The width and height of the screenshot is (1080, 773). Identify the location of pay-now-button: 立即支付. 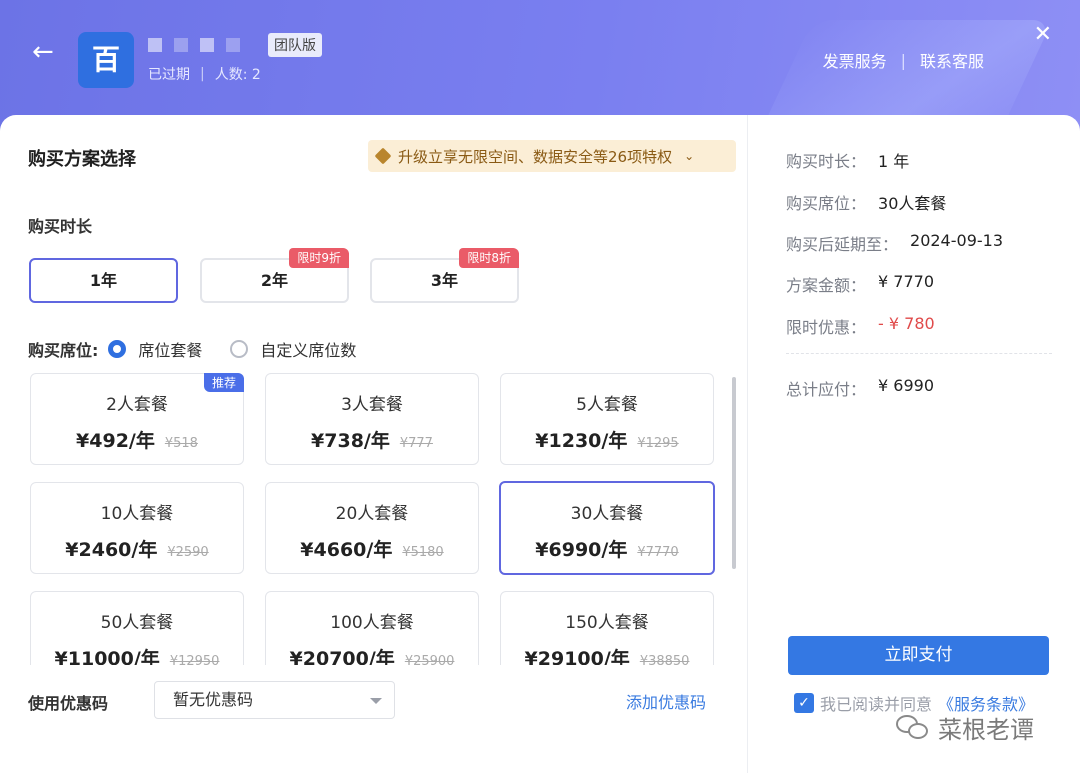
(918, 655).